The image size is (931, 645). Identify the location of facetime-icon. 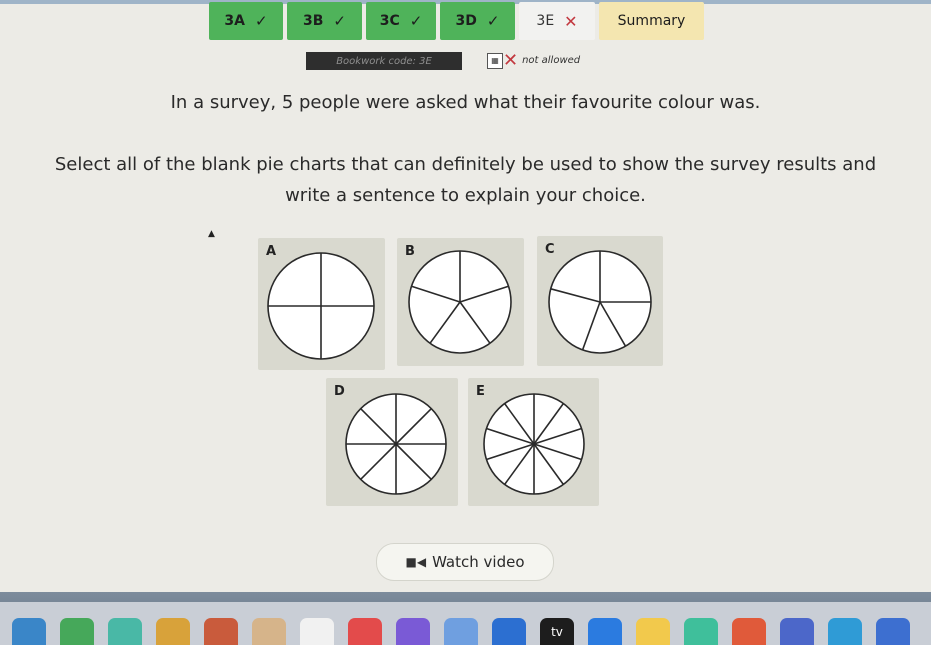
(125, 631).